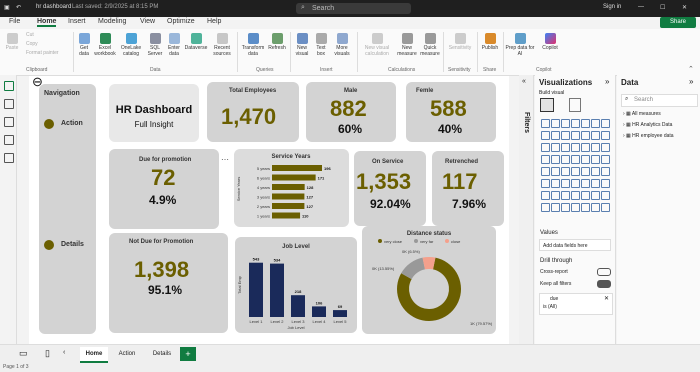 The width and height of the screenshot is (700, 372). I want to click on dax-query-icon, so click(9, 140).